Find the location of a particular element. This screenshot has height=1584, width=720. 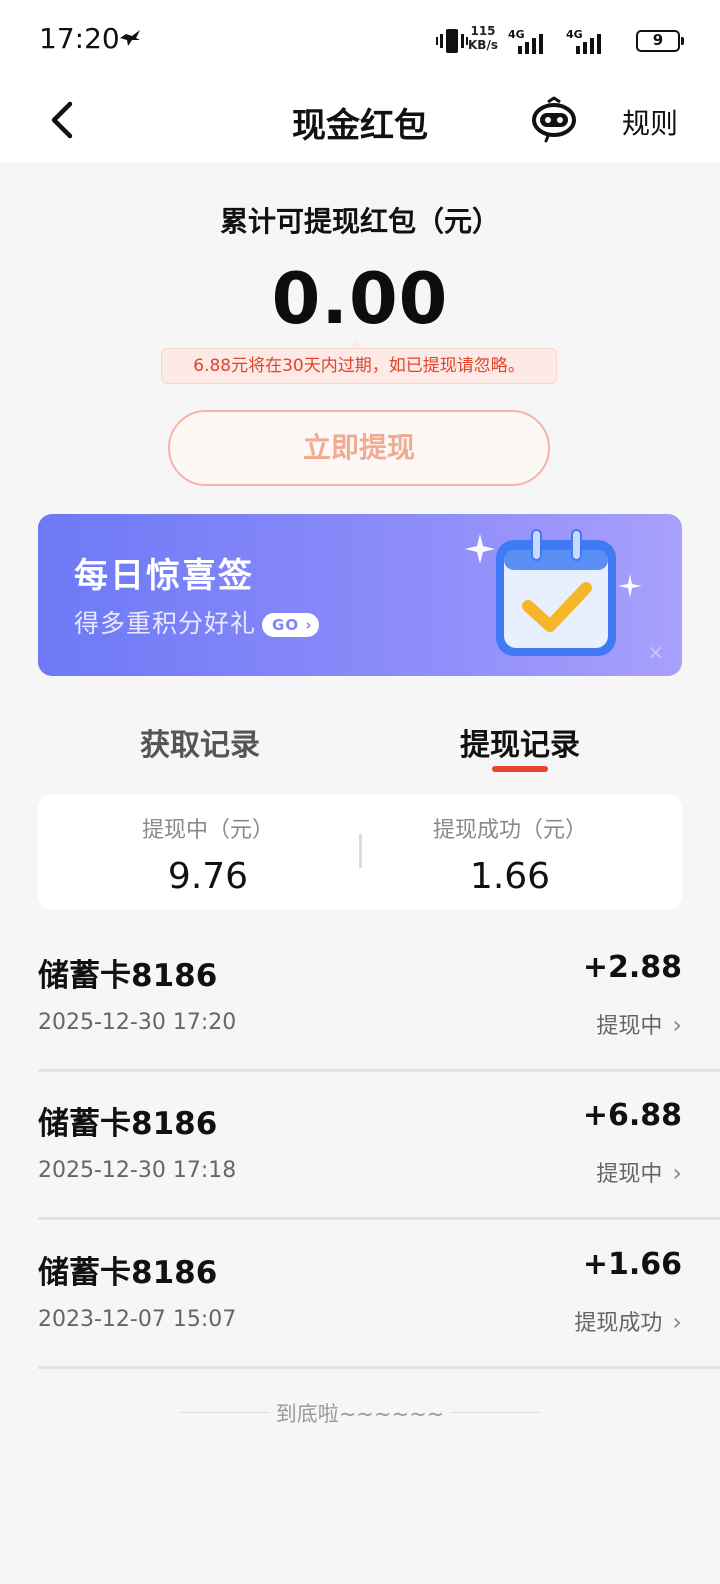

go-badge: GO › is located at coordinates (290, 625).